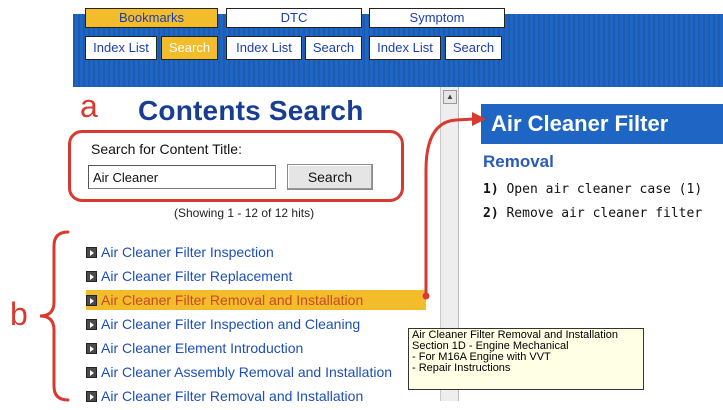 Image resolution: width=723 pixels, height=410 pixels. I want to click on subtab-symptom-index-list: Index List, so click(405, 48).